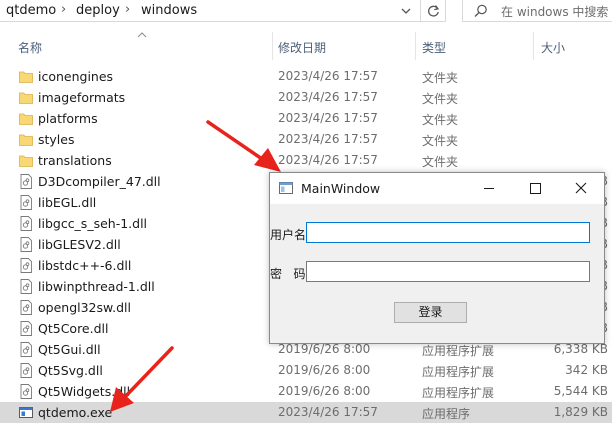 The width and height of the screenshot is (612, 431). Describe the element at coordinates (586, 370) in the screenshot. I see `file-size: 342 KB` at that location.